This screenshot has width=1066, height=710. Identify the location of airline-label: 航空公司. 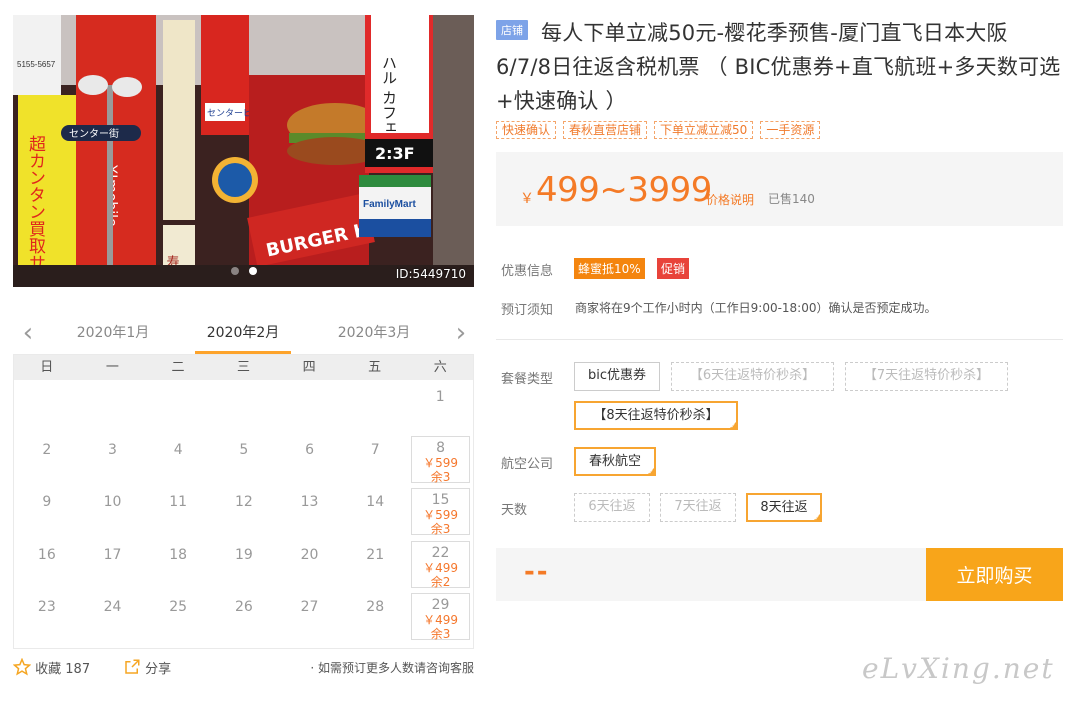
(527, 464).